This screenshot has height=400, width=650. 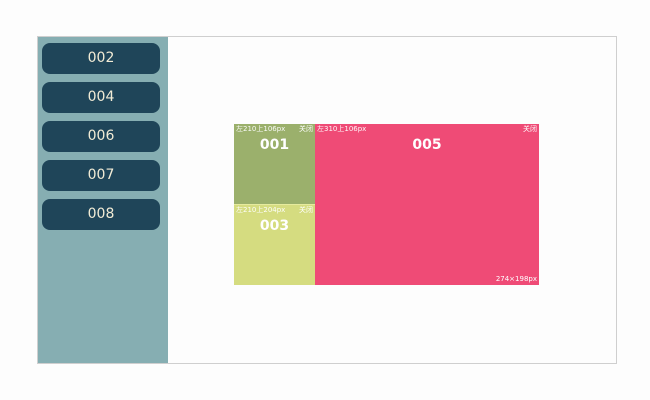 I want to click on sidebar-button-007: 007, so click(x=101, y=175).